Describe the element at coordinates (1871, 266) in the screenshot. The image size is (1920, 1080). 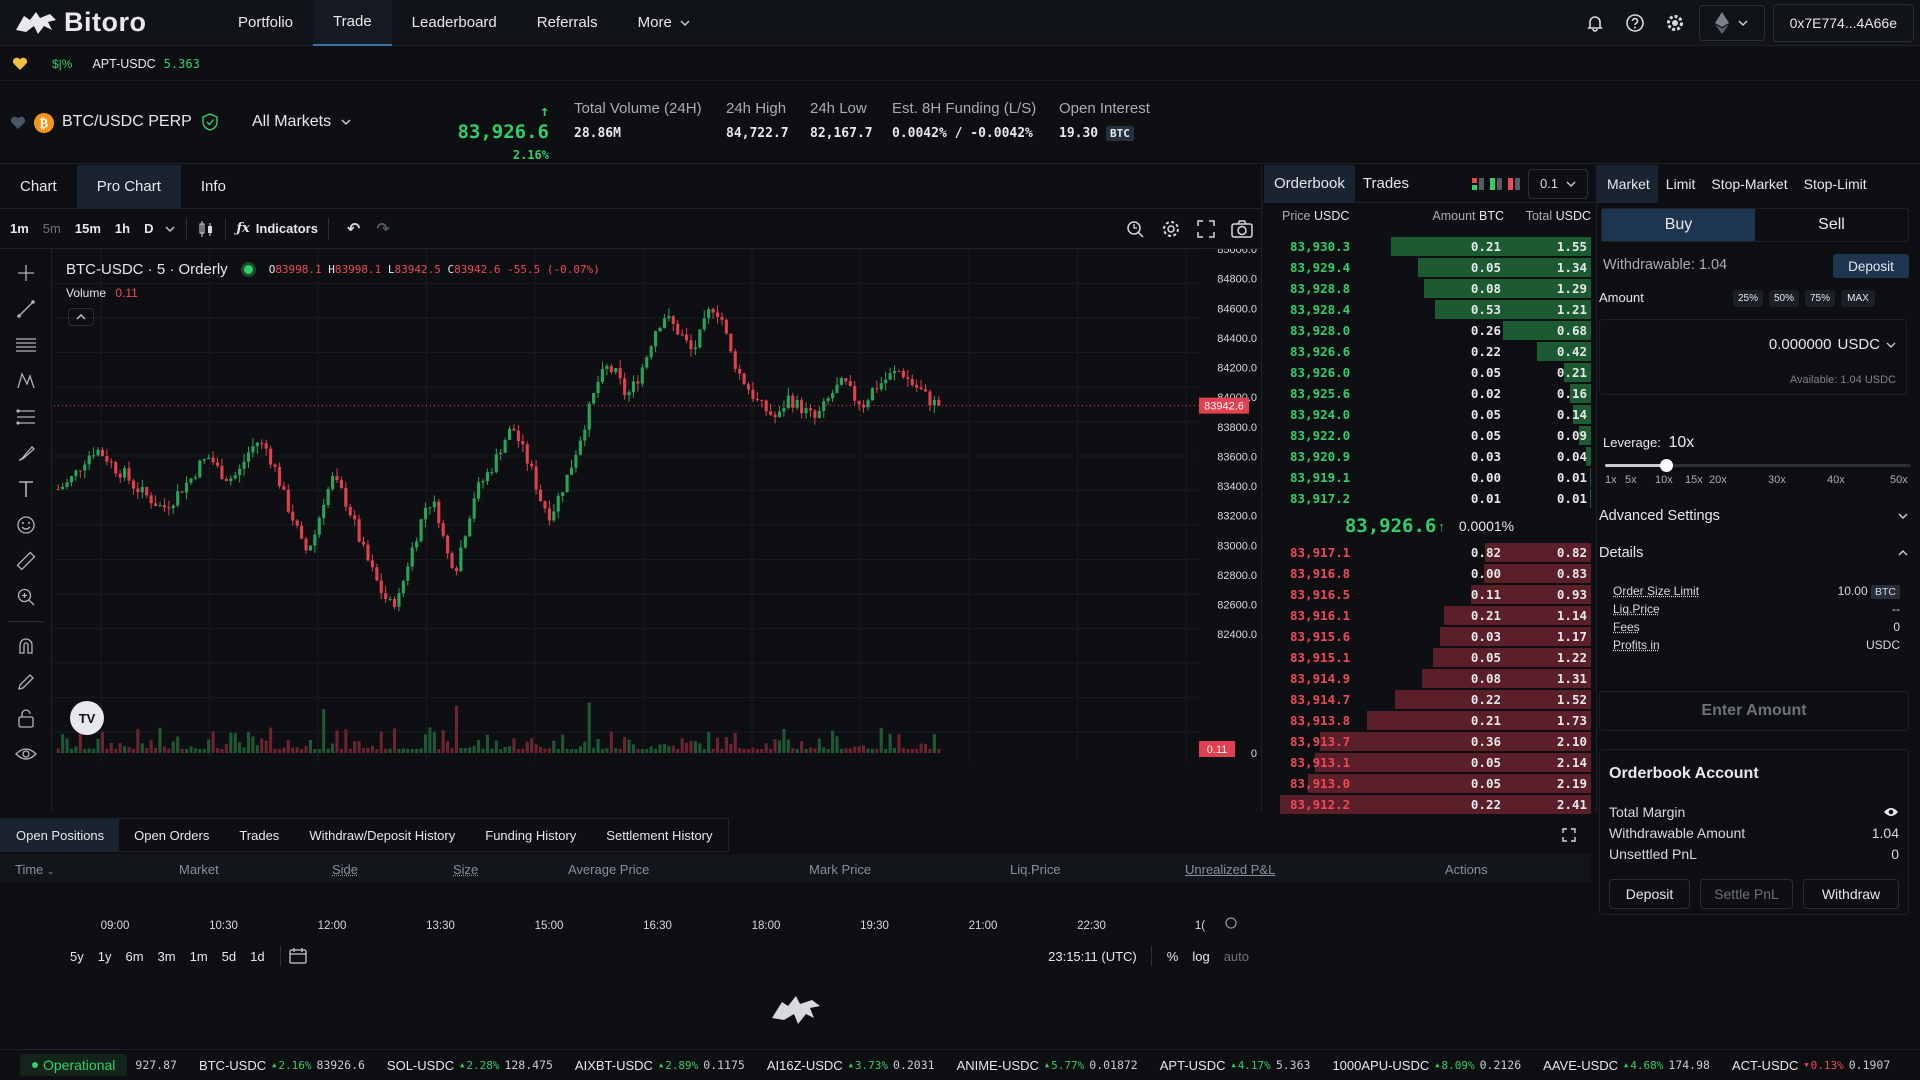
I see `deposit-button-small: Deposit` at that location.